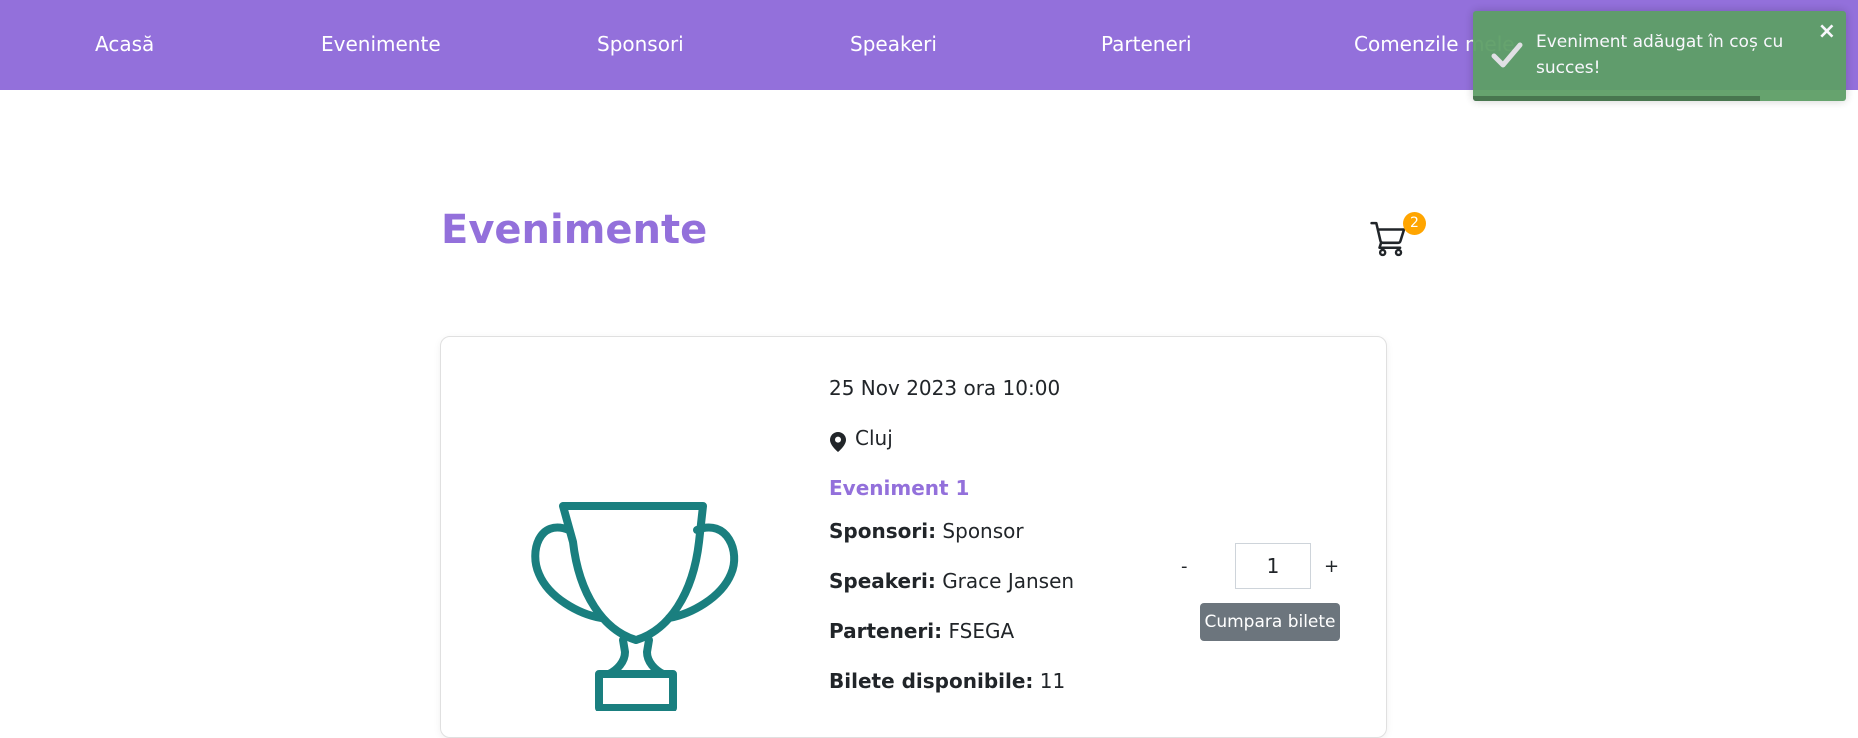  I want to click on trophy-icon, so click(635, 606).